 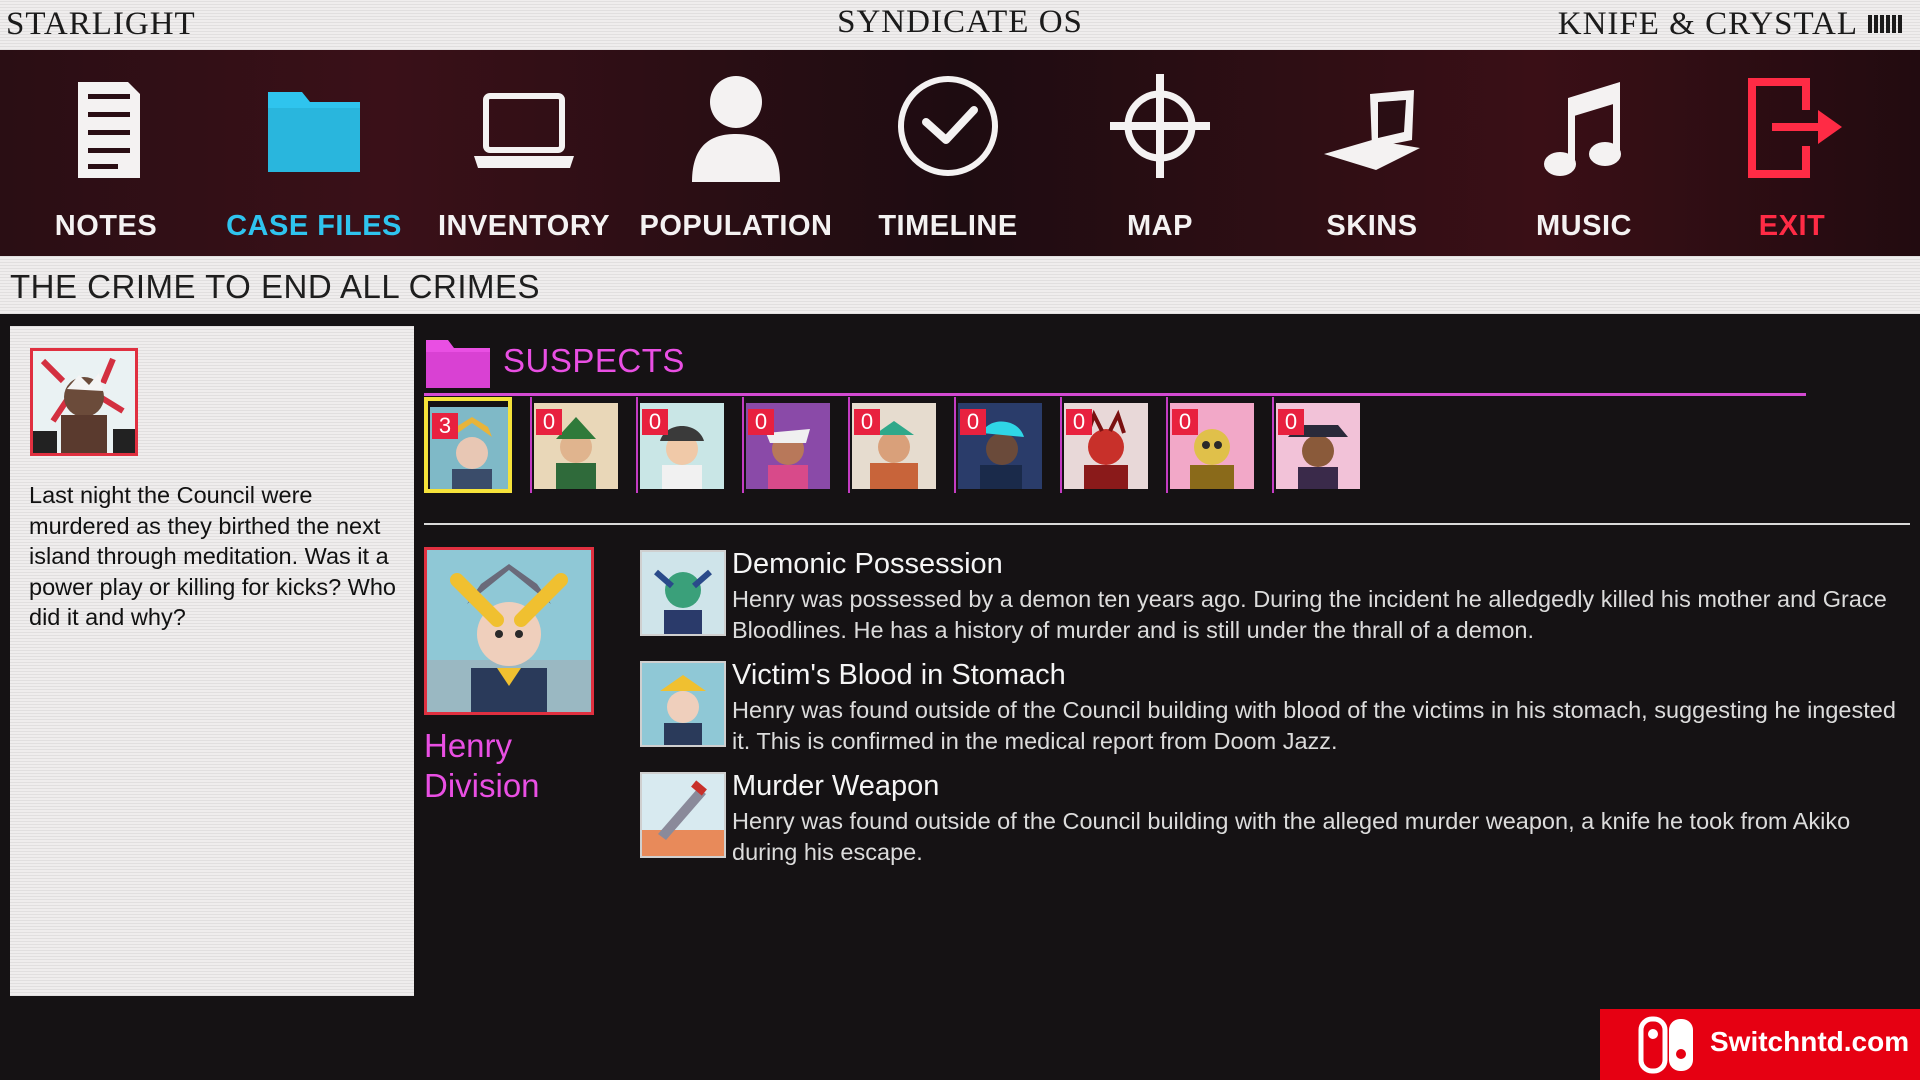 What do you see at coordinates (314, 226) in the screenshot?
I see `nav-case-files-label: CASE FILES` at bounding box center [314, 226].